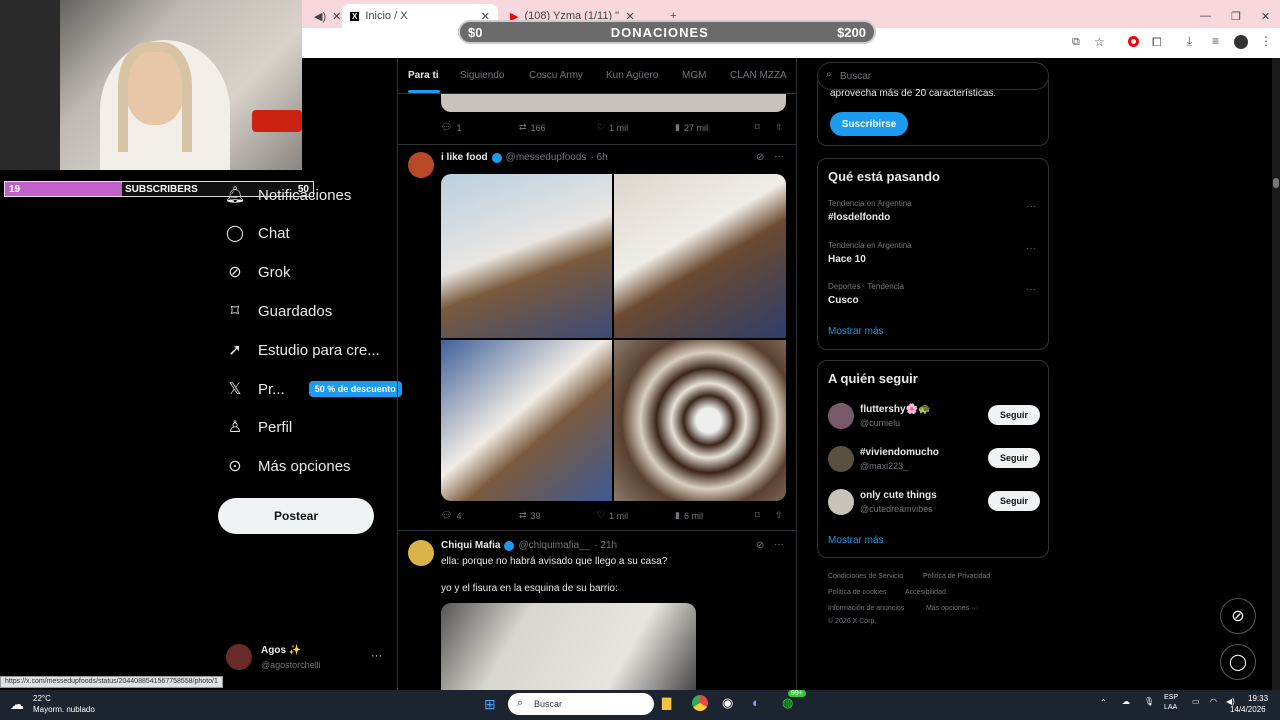  Describe the element at coordinates (1149, 701) in the screenshot. I see `mic-icon: 🎙︎` at that location.